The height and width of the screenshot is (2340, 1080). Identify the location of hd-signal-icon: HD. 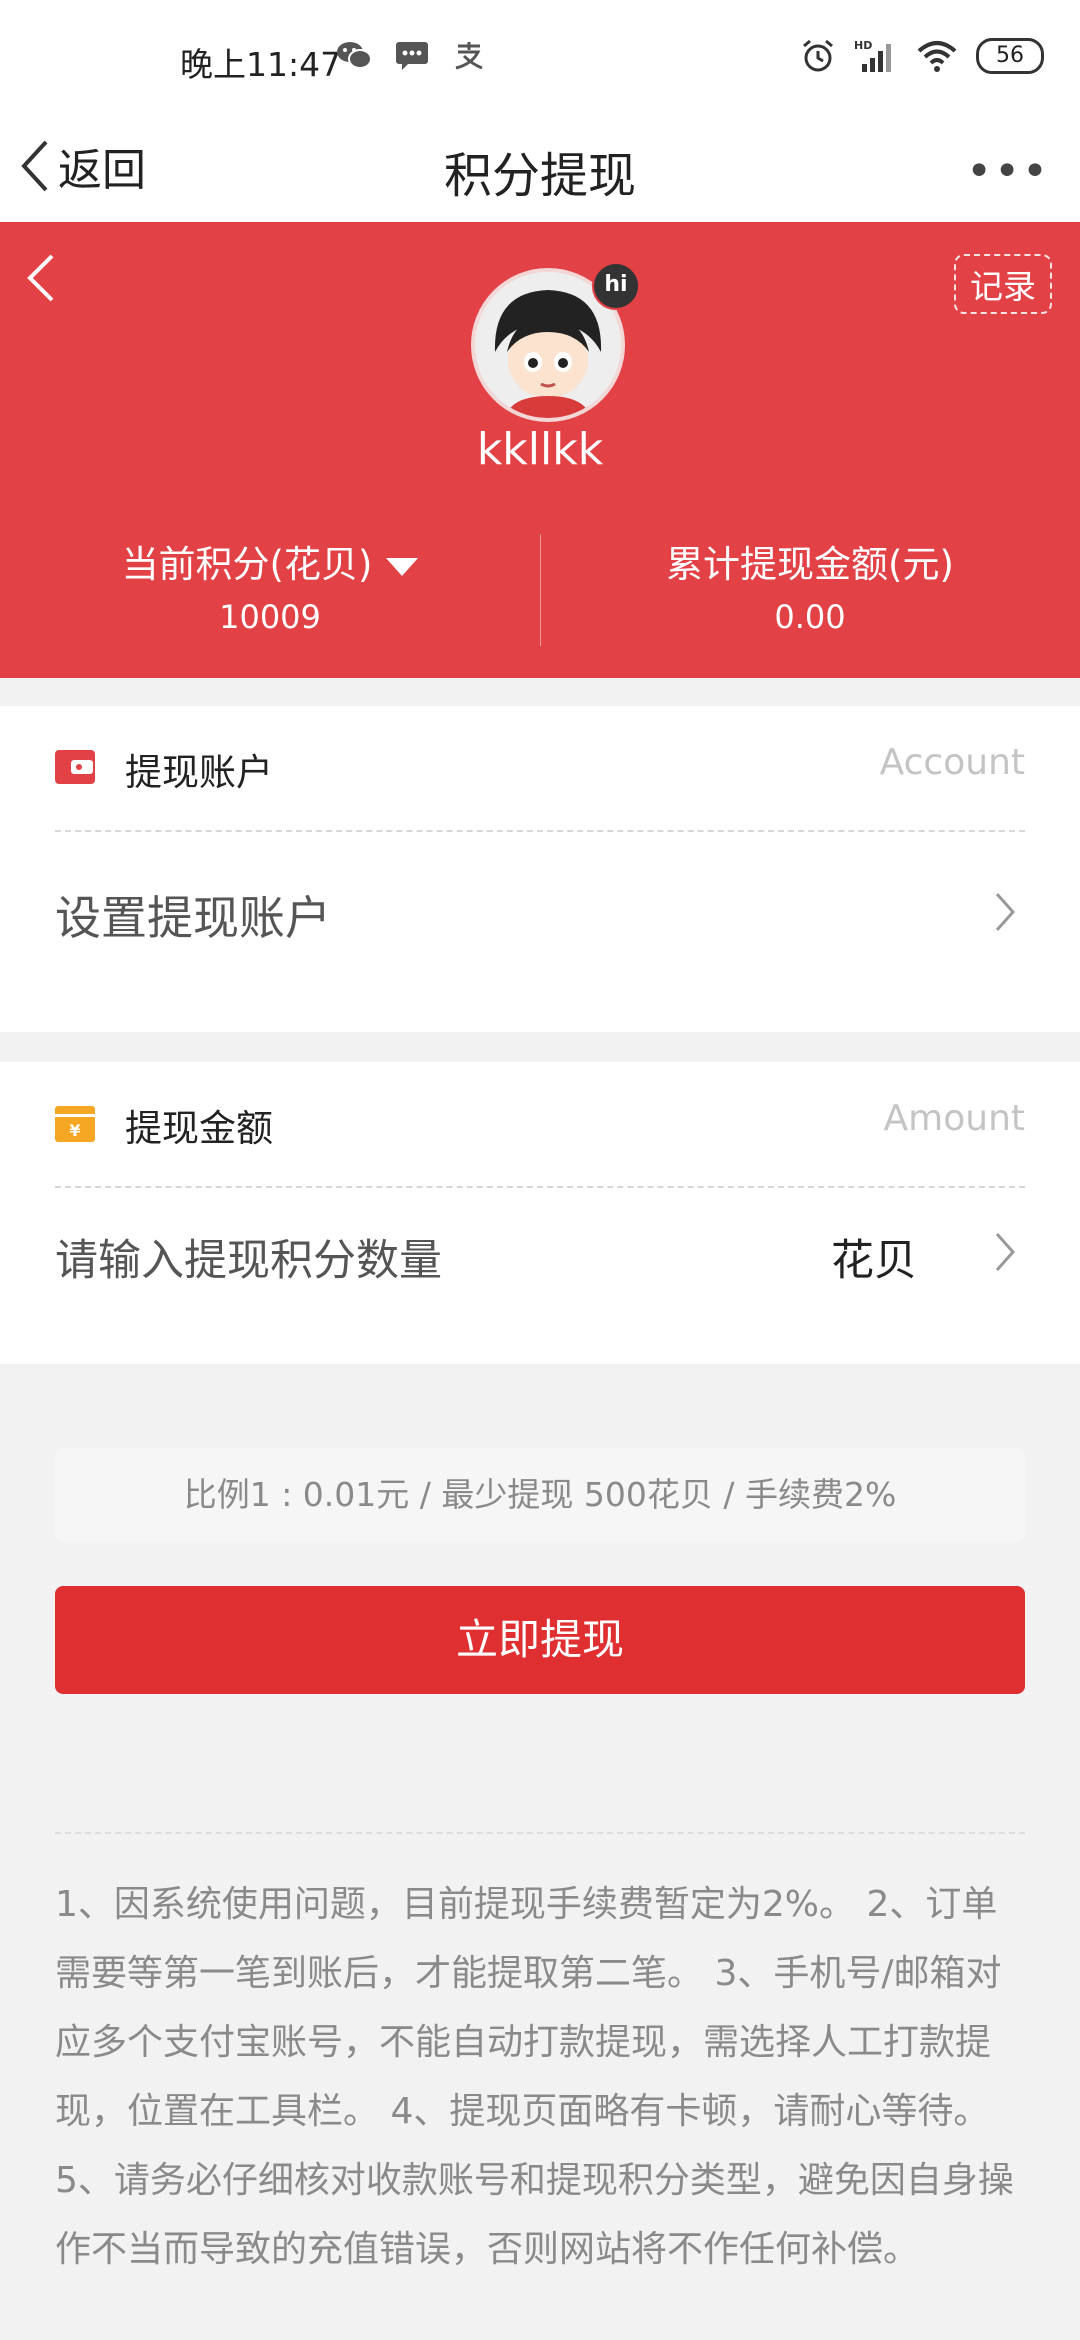
(872, 55).